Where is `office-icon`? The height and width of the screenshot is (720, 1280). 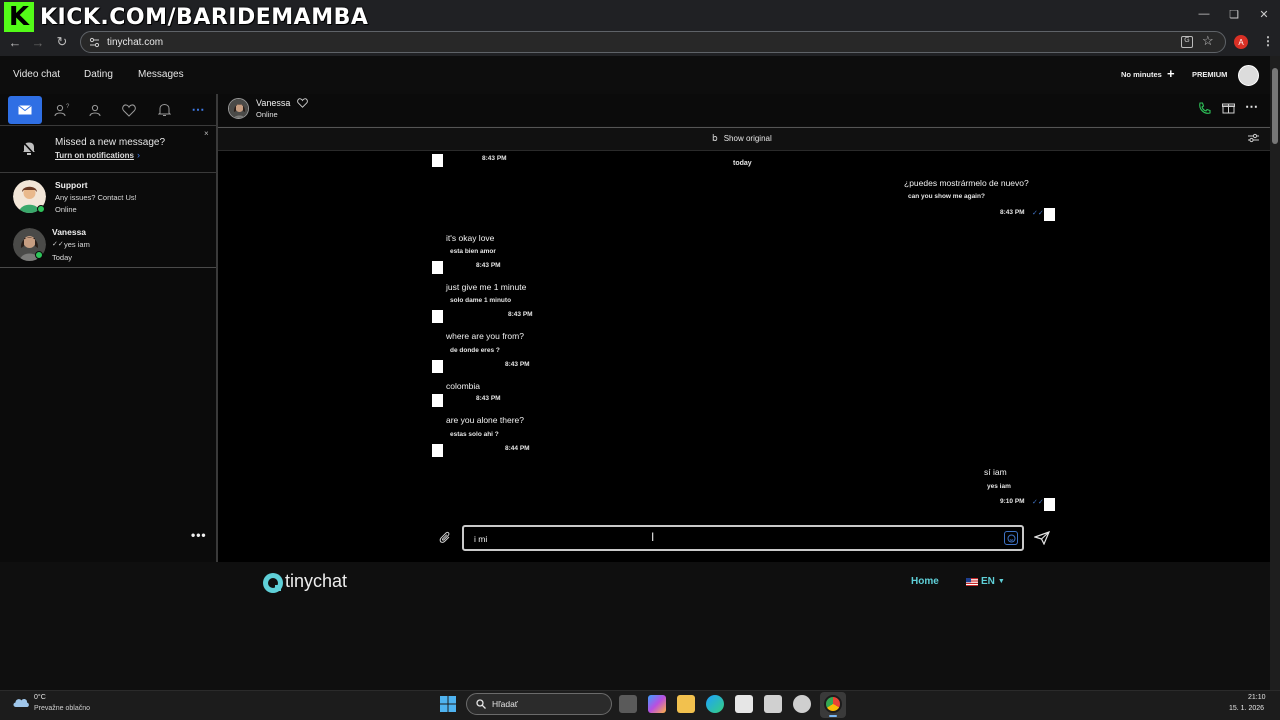
office-icon is located at coordinates (773, 704).